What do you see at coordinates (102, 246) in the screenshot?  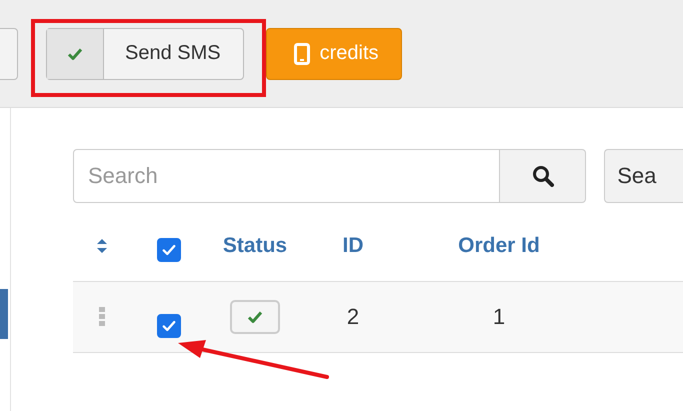 I see `sort-icon` at bounding box center [102, 246].